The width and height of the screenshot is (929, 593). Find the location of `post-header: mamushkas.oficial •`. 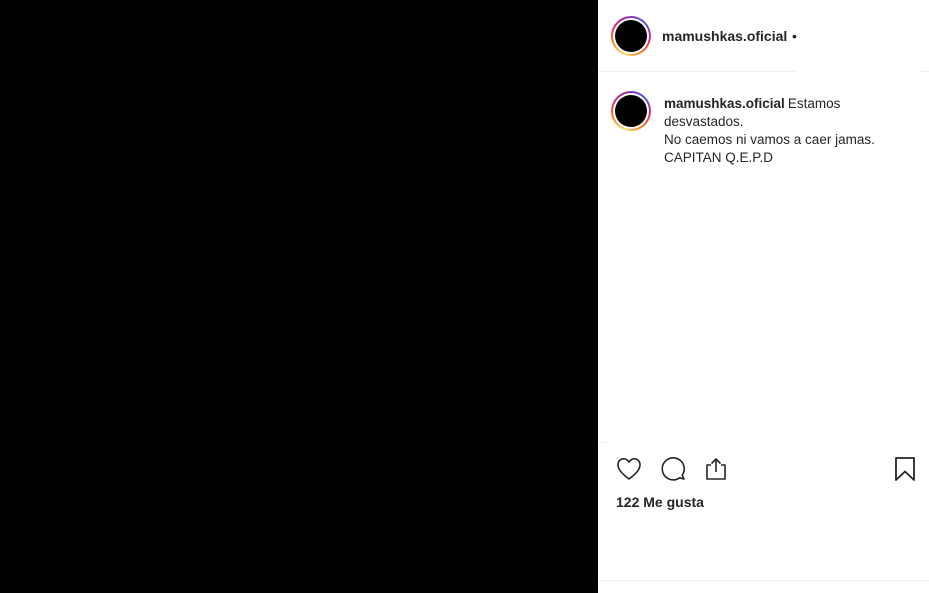

post-header: mamushkas.oficial • is located at coordinates (763, 35).